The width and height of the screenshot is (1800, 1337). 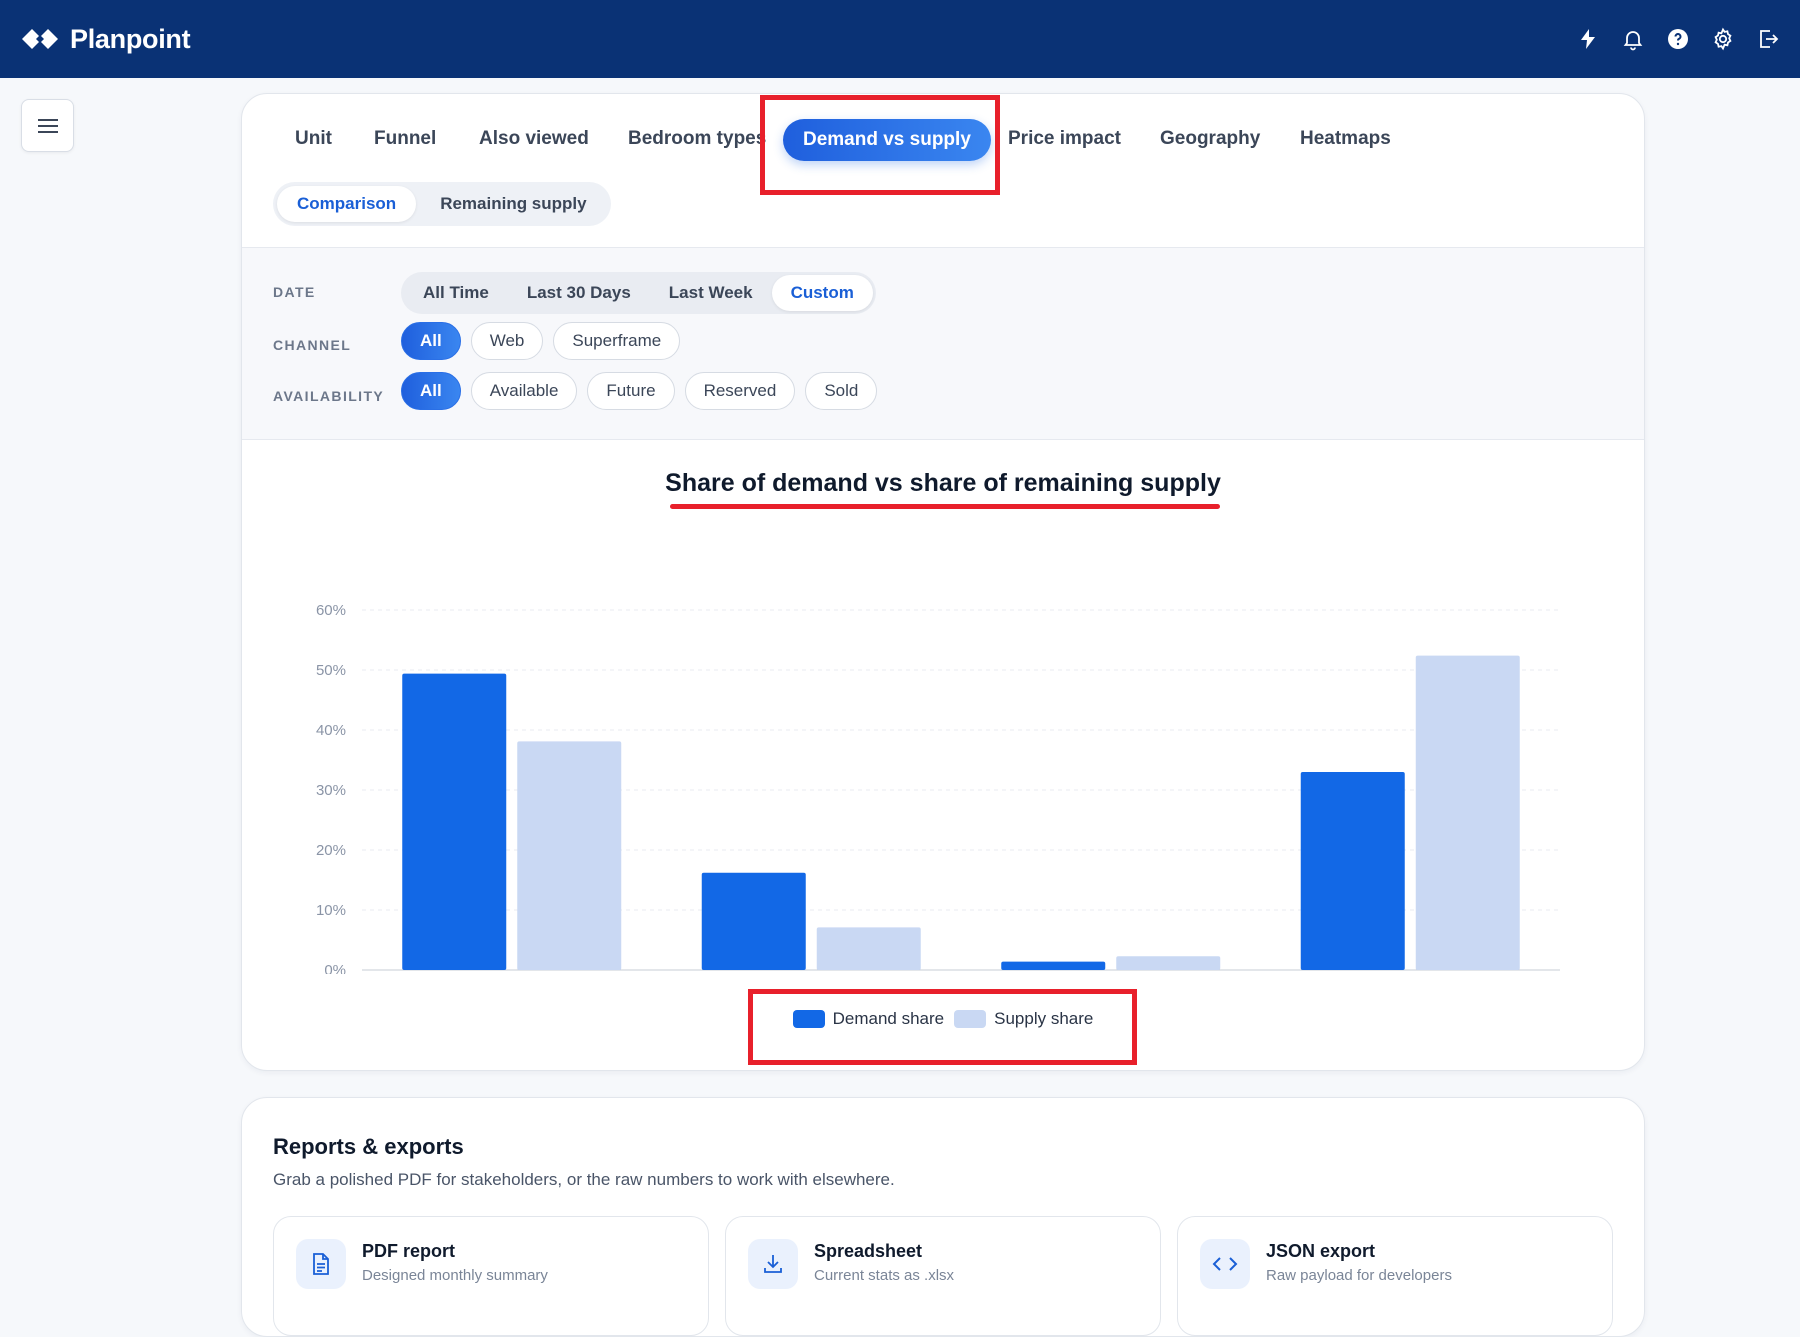 I want to click on planpoint-logo-icon, so click(x=40, y=39).